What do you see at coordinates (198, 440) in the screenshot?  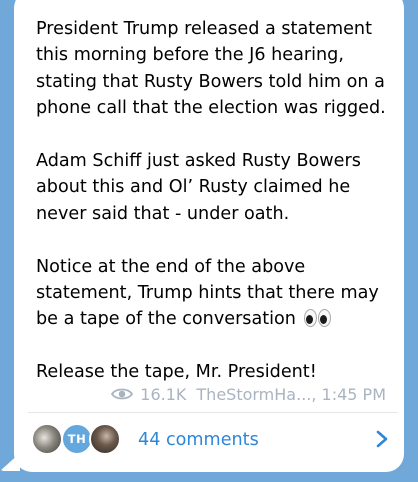 I see `comments-count-link: 44 comments` at bounding box center [198, 440].